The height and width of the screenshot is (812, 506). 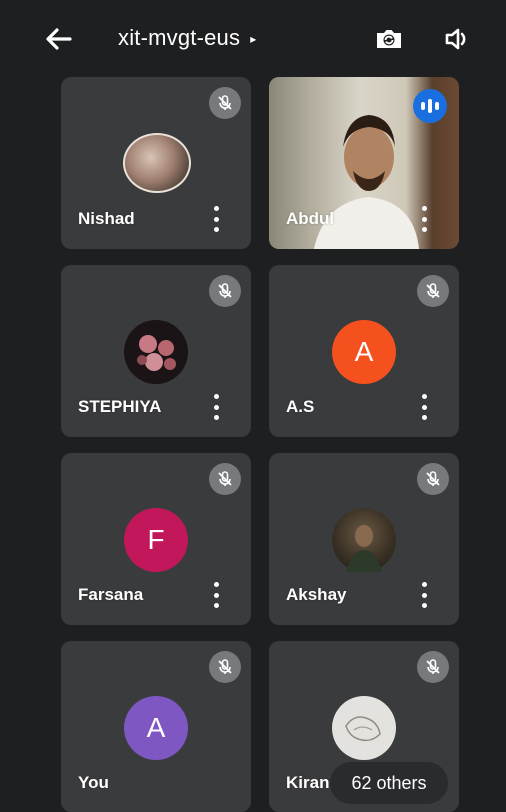 I want to click on participant-name: Nishad, so click(x=106, y=218).